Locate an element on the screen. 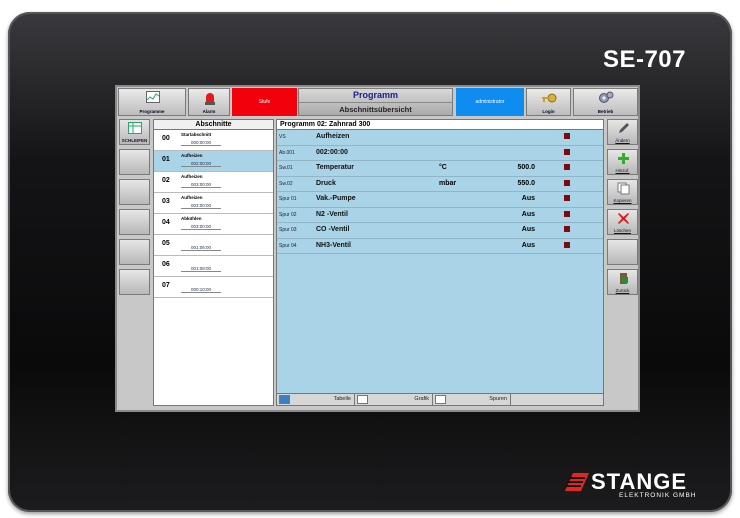  view-tabbar: Tabelle Grafik Spuren is located at coordinates (440, 399).